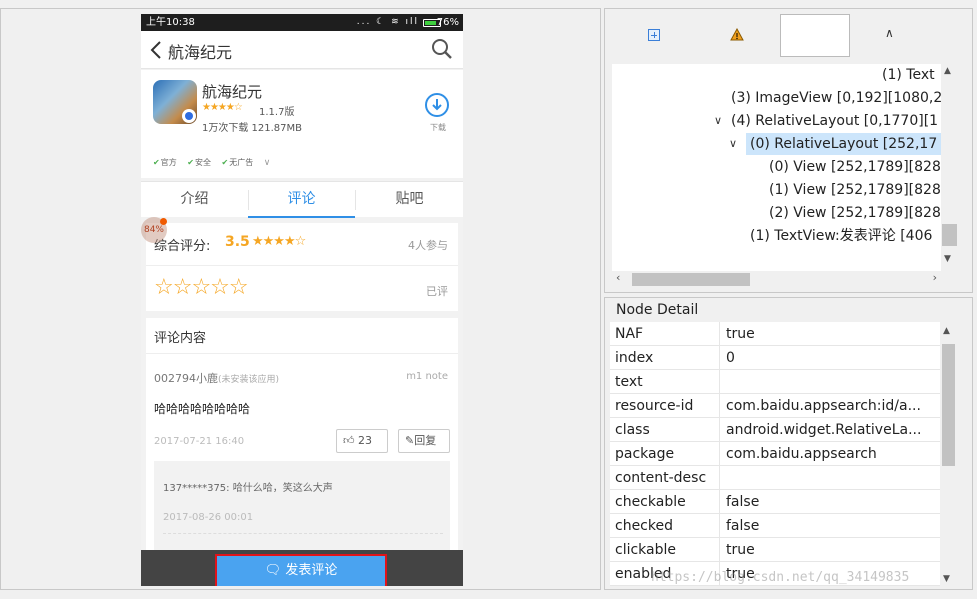 The image size is (977, 599). Describe the element at coordinates (201, 287) in the screenshot. I see `rate-stars: ☆☆☆☆☆` at that location.